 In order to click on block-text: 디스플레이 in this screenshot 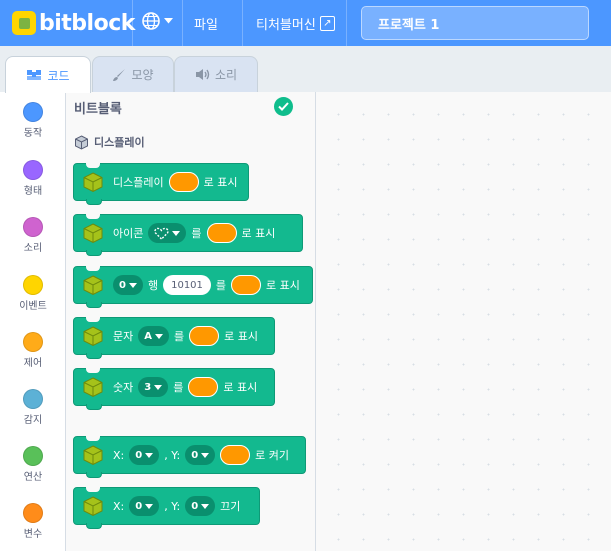, I will do `click(138, 182)`.